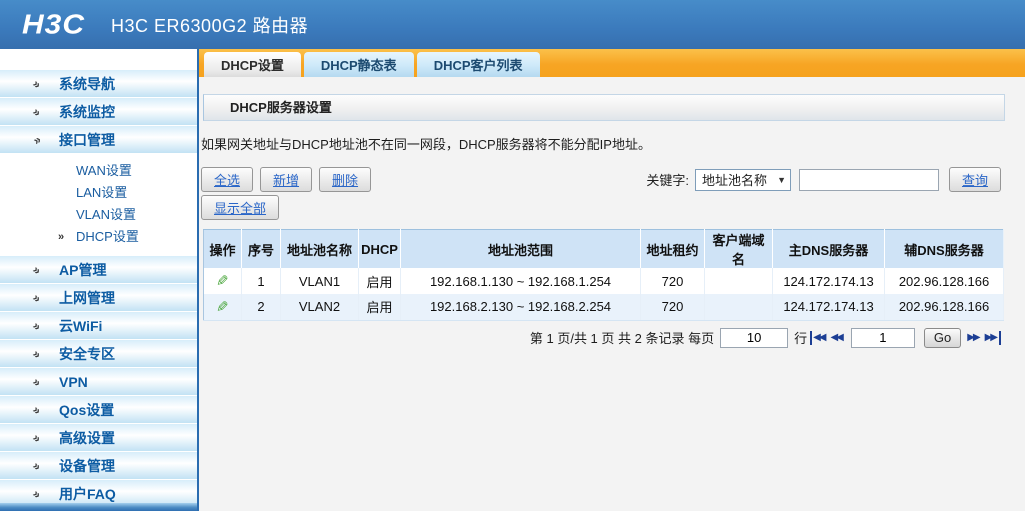 This screenshot has height=511, width=1025. What do you see at coordinates (319, 248) in the screenshot?
I see `col-header-pool-name: 地址池名称` at bounding box center [319, 248].